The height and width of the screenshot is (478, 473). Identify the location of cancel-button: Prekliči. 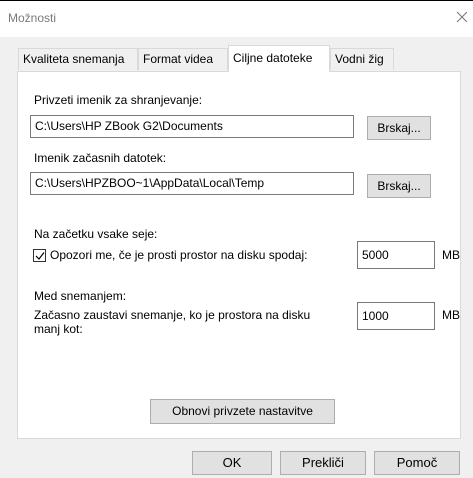
(323, 463).